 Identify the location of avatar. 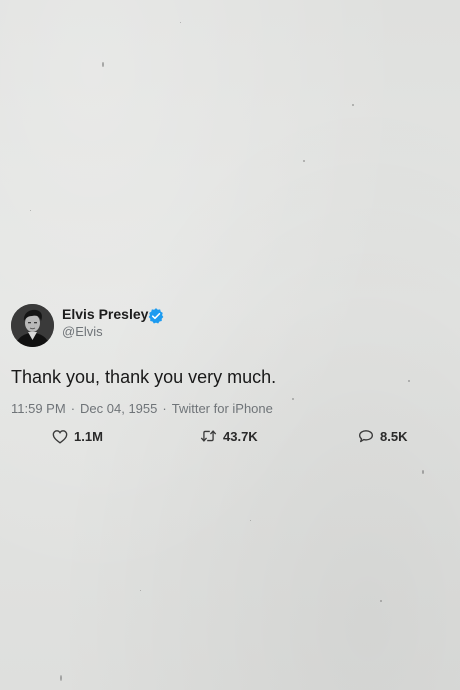
(32, 325).